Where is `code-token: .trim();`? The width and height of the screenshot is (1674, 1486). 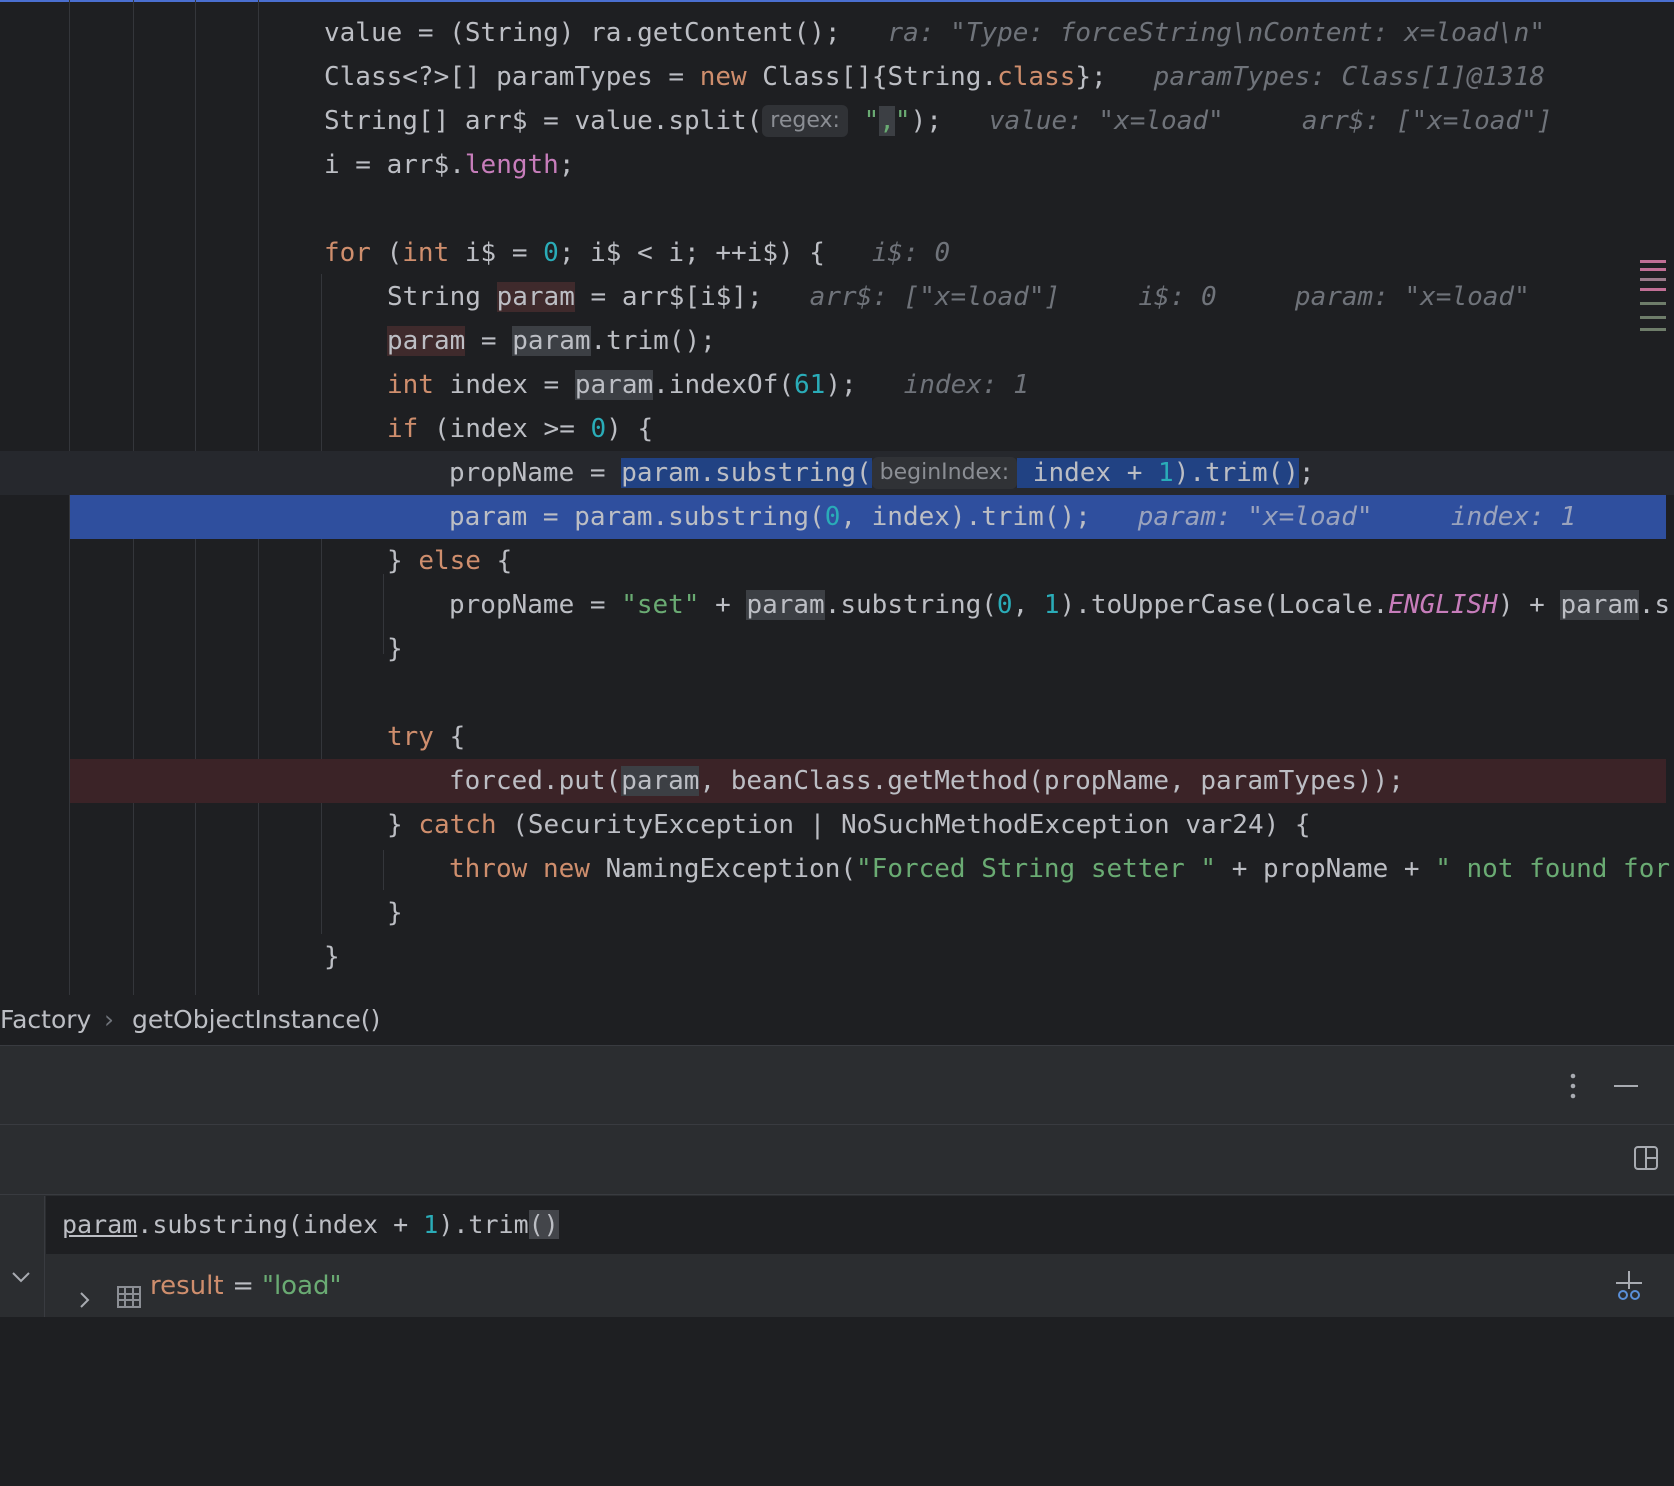
code-token: .trim(); is located at coordinates (653, 341).